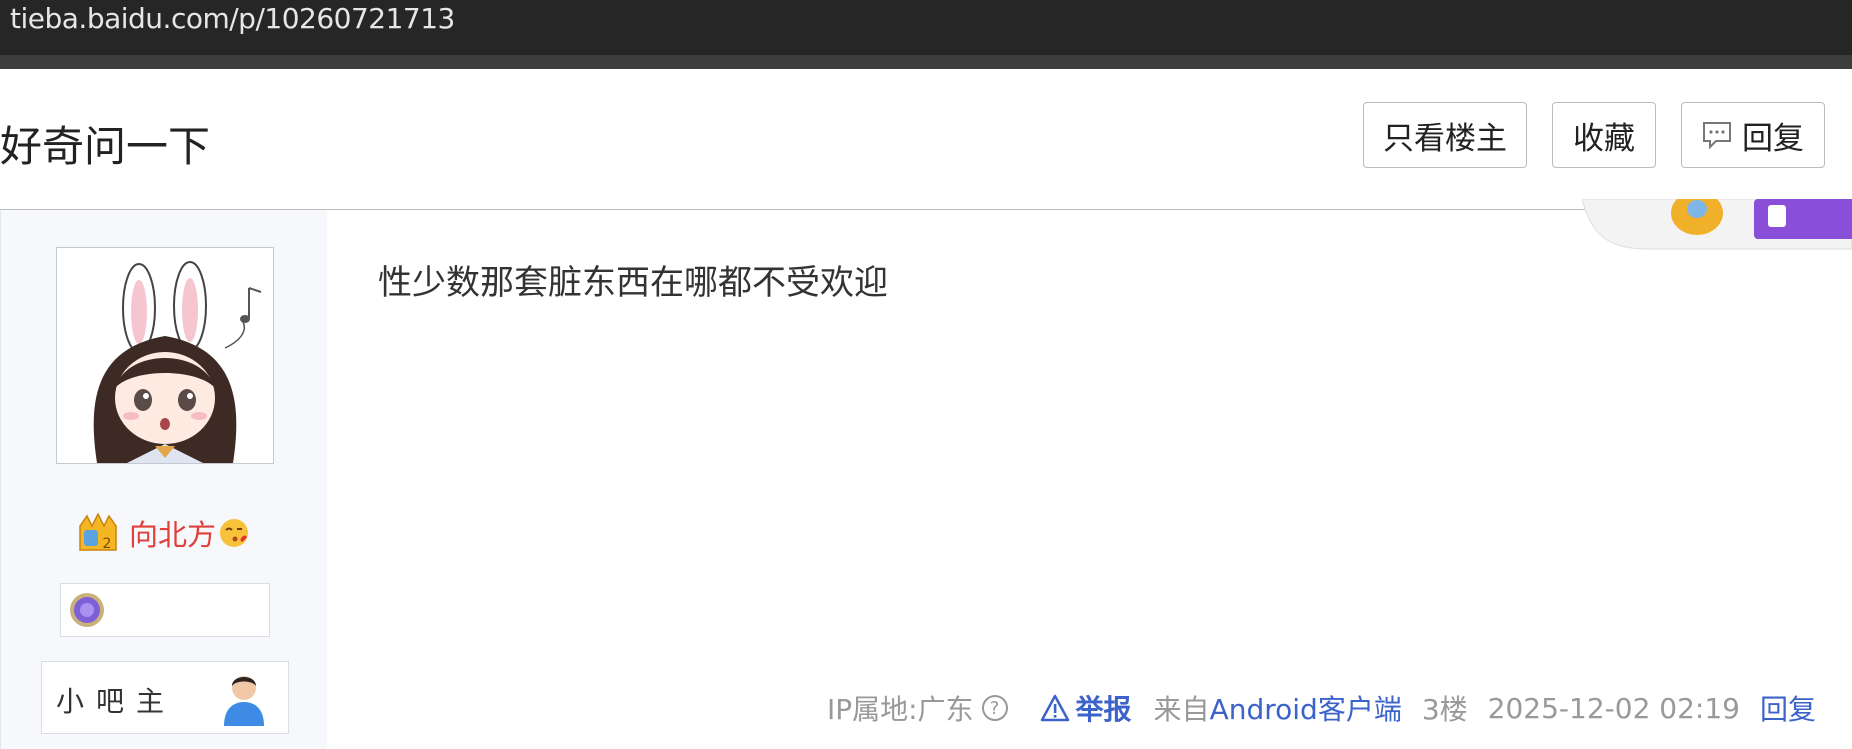 The image size is (1852, 749). I want to click on username-row: 2 向北方, so click(163, 533).